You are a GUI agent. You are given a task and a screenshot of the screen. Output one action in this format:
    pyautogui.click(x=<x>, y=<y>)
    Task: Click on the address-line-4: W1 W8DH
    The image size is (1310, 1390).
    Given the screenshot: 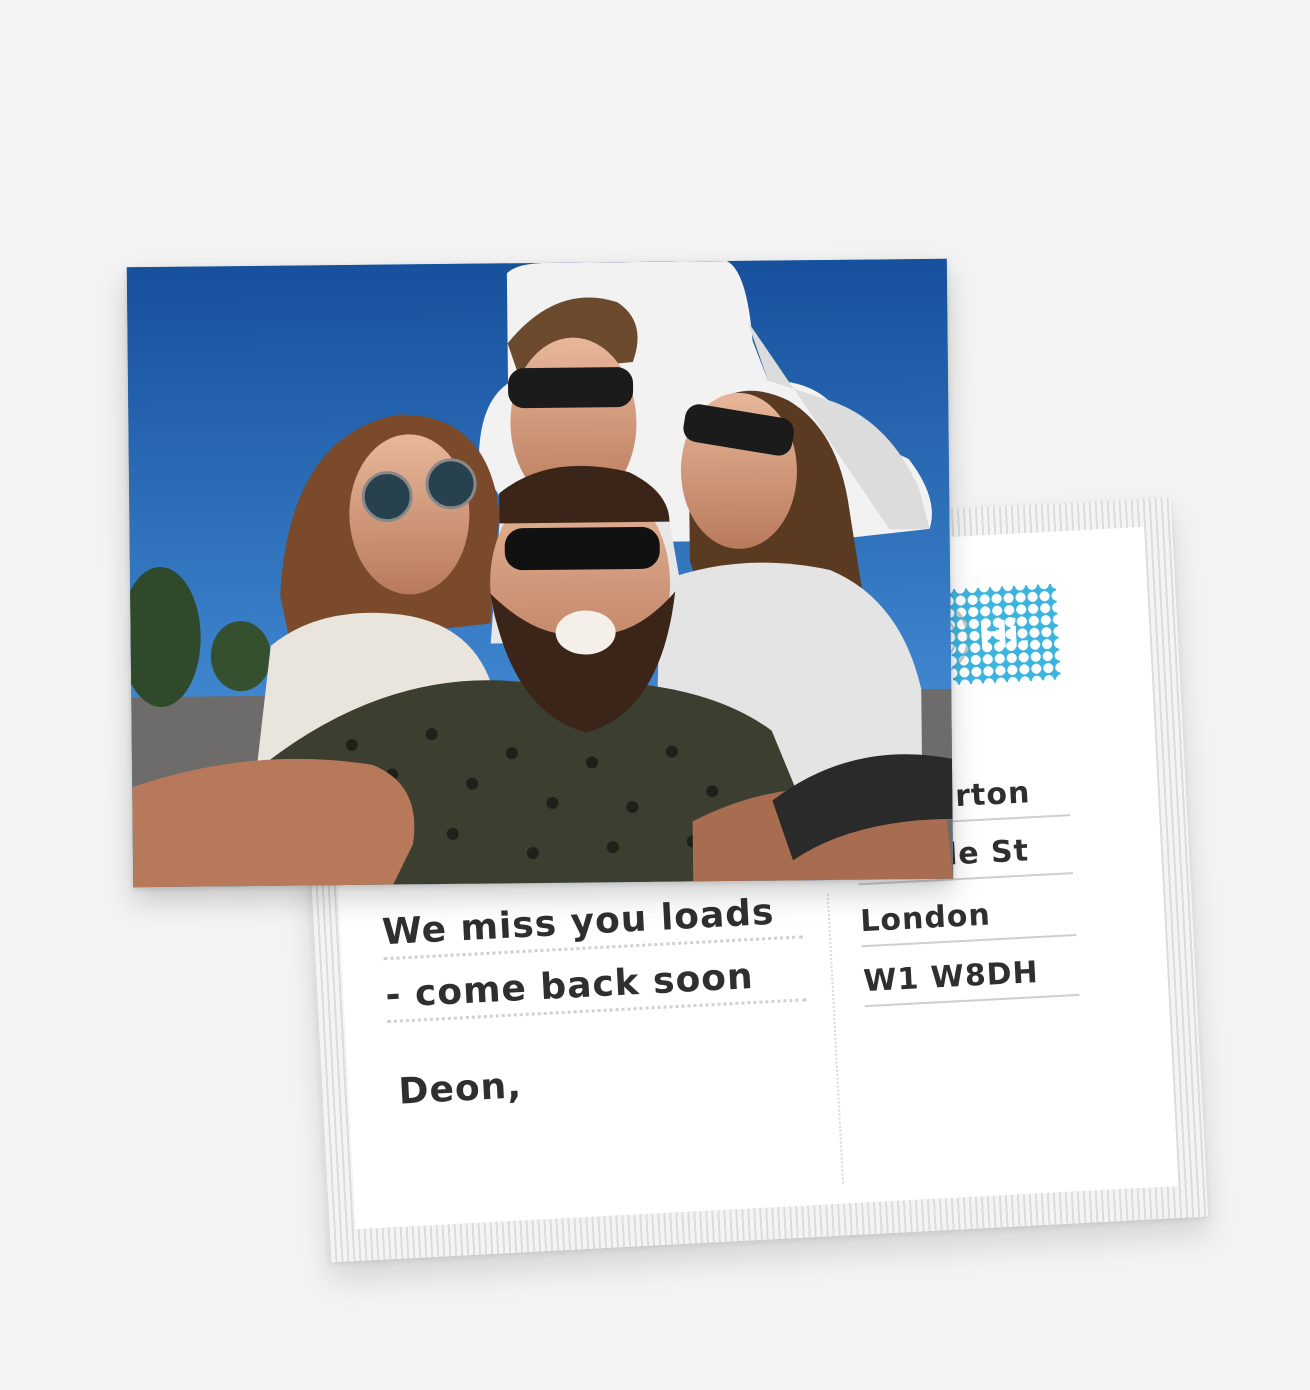 What is the action you would take?
    pyautogui.click(x=971, y=980)
    